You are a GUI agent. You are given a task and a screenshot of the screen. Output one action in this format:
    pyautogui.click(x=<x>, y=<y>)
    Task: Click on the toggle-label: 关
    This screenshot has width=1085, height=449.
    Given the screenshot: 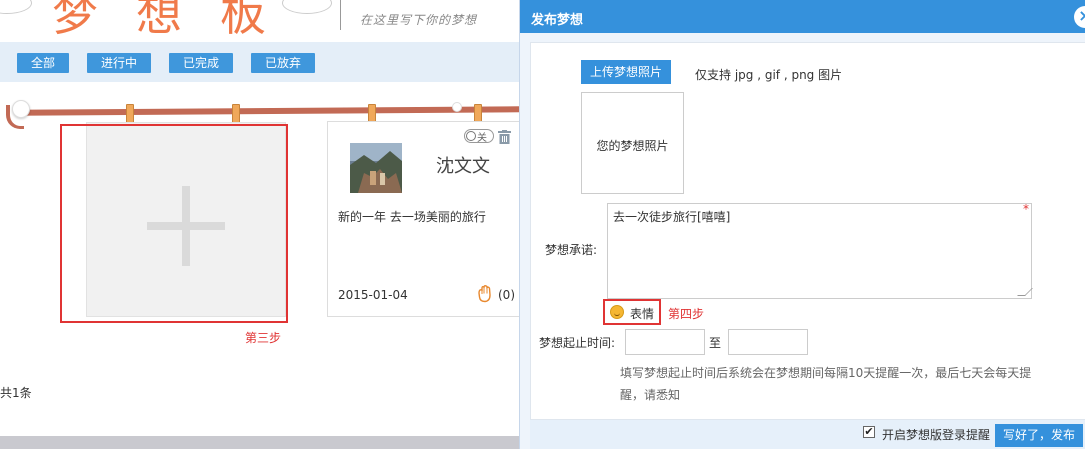 What is the action you would take?
    pyautogui.click(x=482, y=138)
    